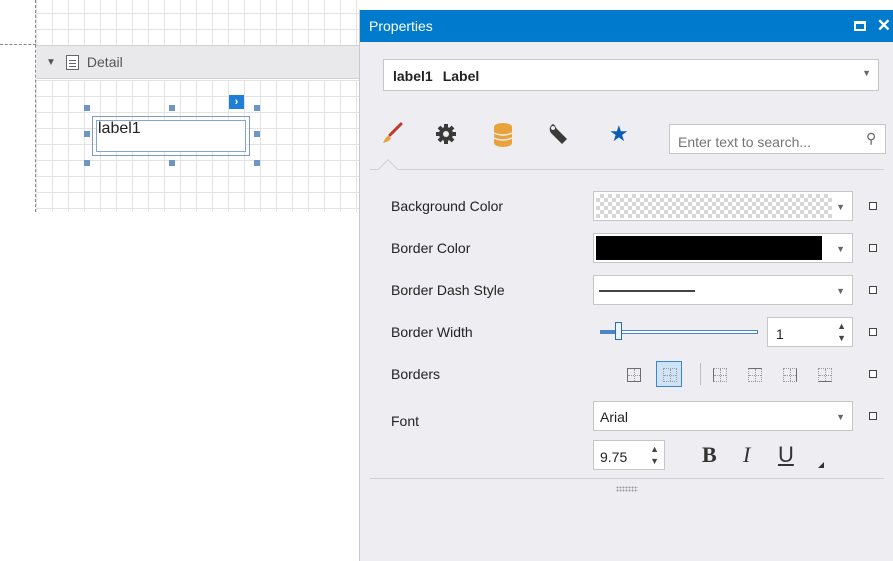 The image size is (893, 561). What do you see at coordinates (700, 374) in the screenshot?
I see `borders-separator` at bounding box center [700, 374].